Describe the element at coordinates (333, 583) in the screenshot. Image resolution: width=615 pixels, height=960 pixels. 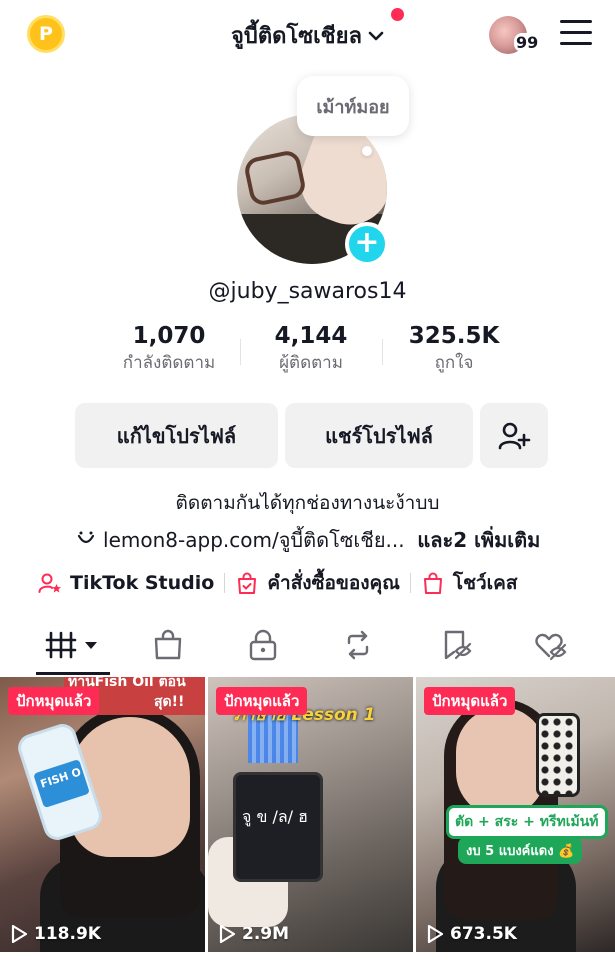
I see `orders-label: คำสั่งซื้อของคุณ` at that location.